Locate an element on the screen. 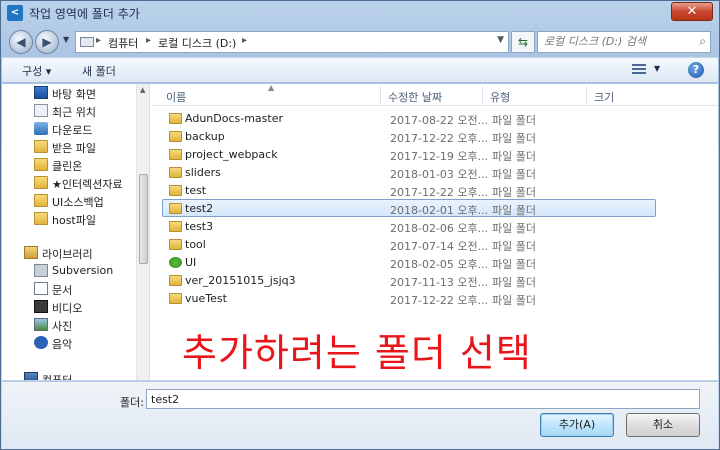 This screenshot has height=450, width=720. nav-item-music: 음악 is located at coordinates (69, 343).